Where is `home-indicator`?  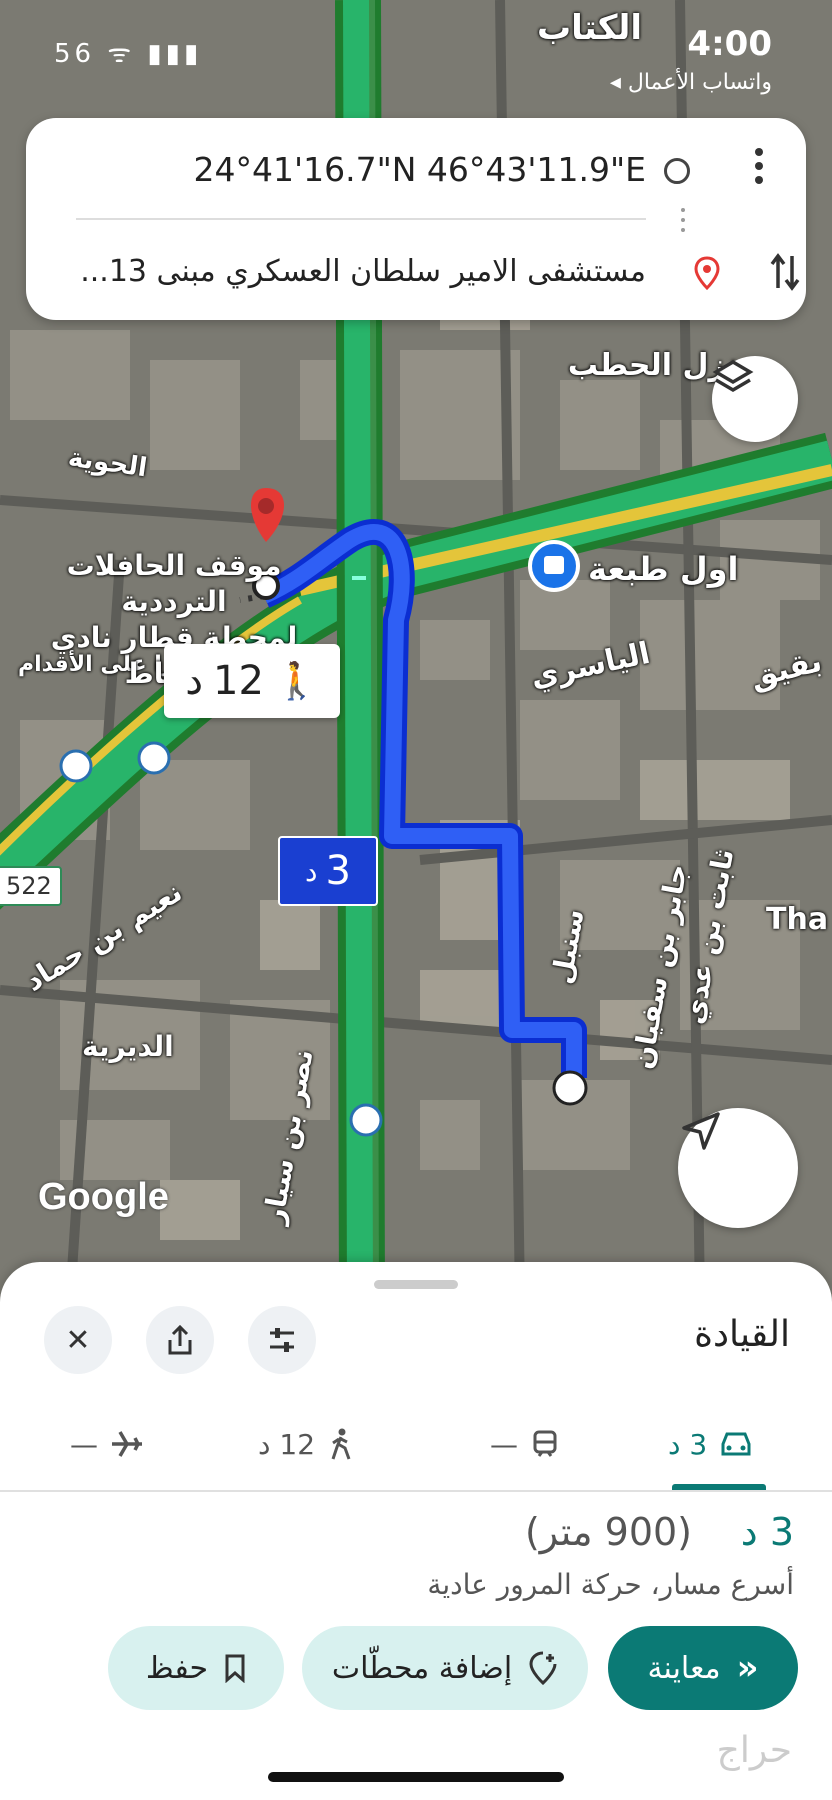
home-indicator is located at coordinates (416, 1777).